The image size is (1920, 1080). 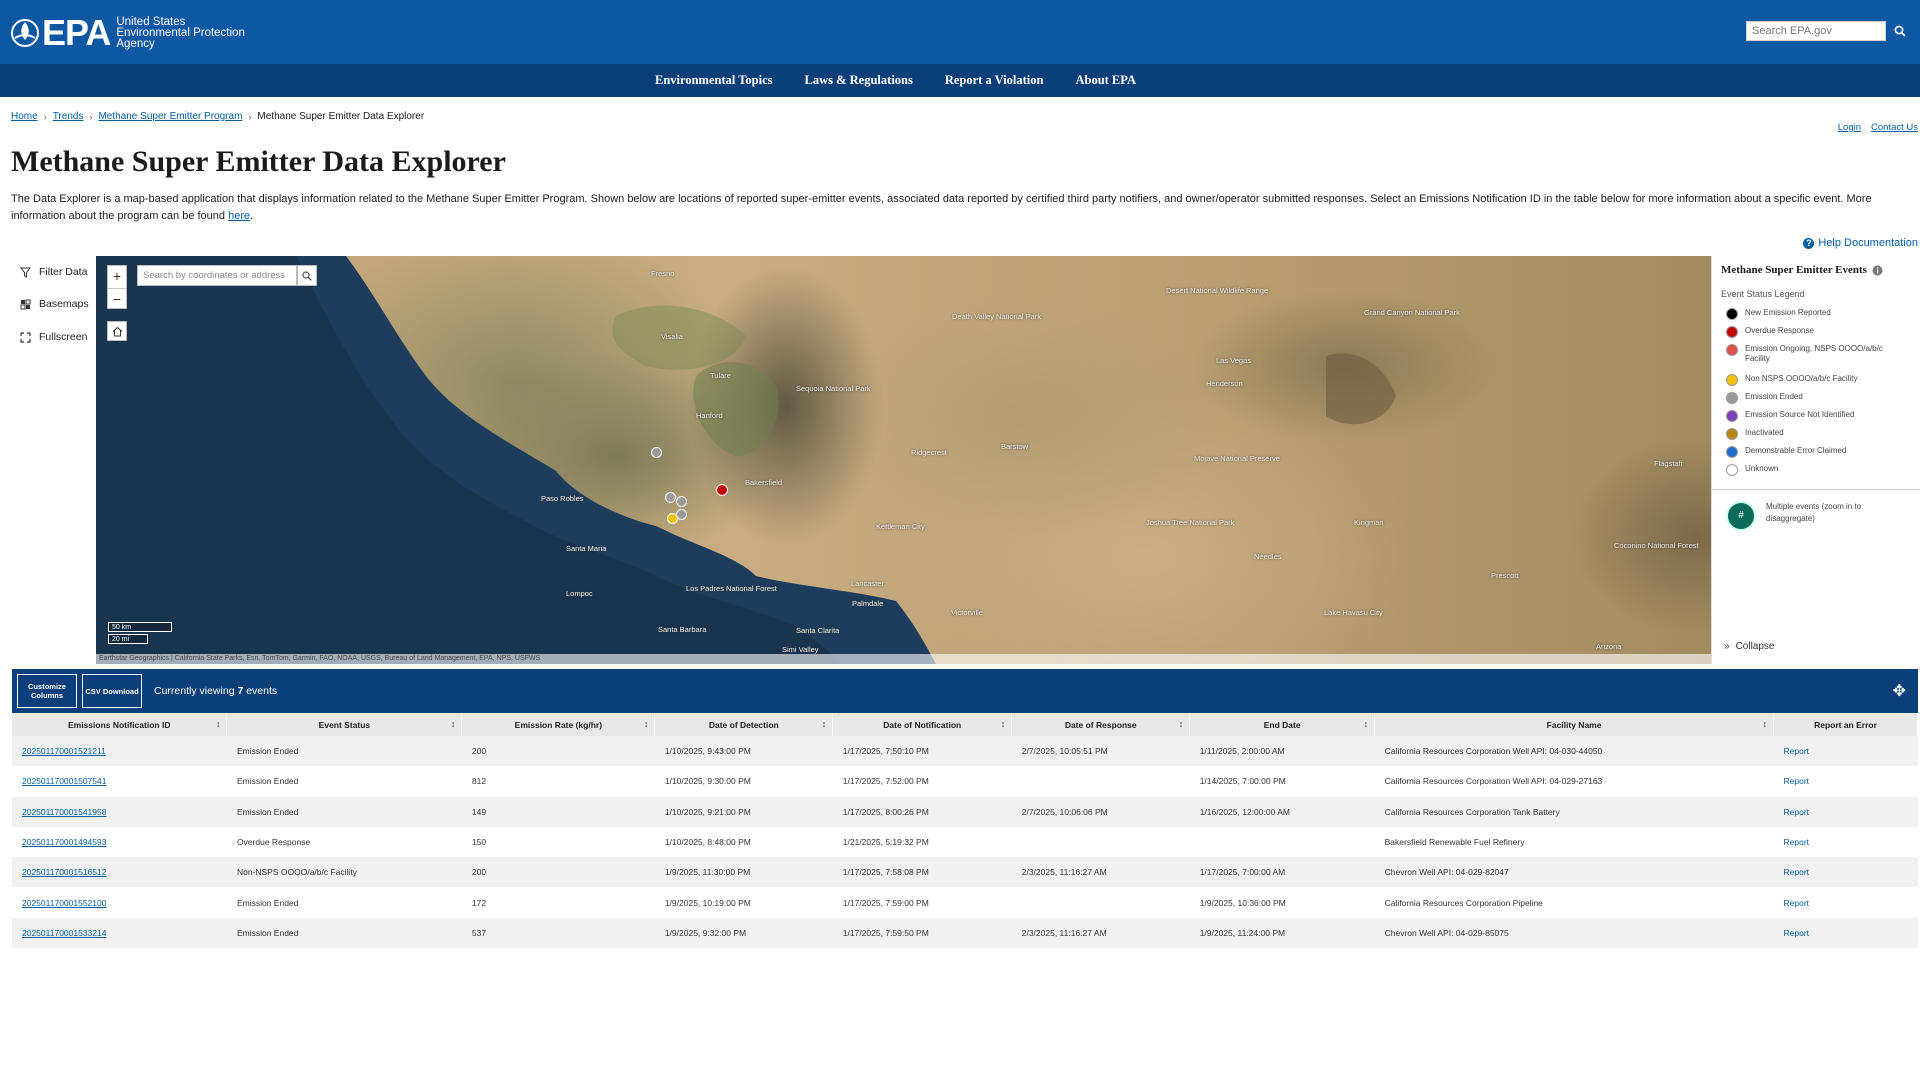 I want to click on notification-id-link: 202501170001541958, so click(x=64, y=812).